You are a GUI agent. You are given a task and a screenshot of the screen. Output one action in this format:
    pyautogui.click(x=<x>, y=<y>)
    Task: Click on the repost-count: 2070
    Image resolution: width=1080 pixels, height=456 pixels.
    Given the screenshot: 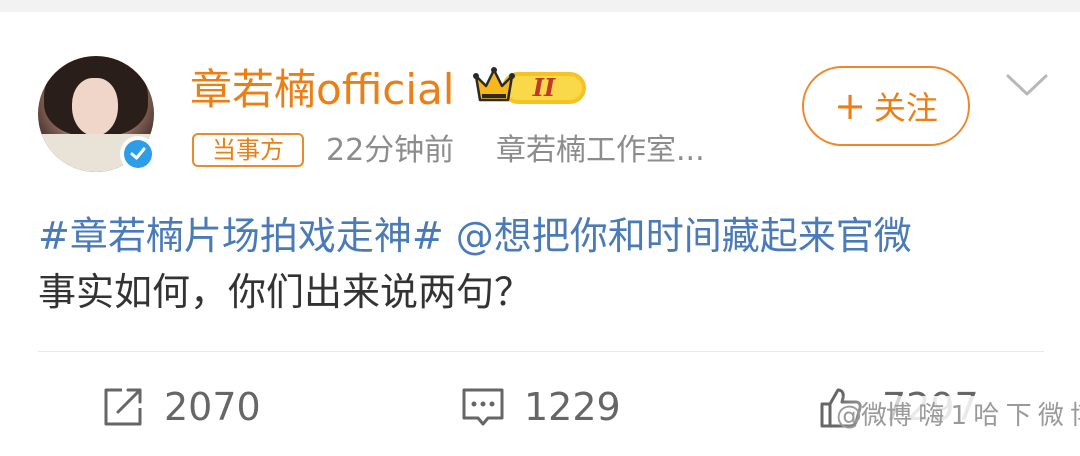 What is the action you would take?
    pyautogui.click(x=212, y=407)
    